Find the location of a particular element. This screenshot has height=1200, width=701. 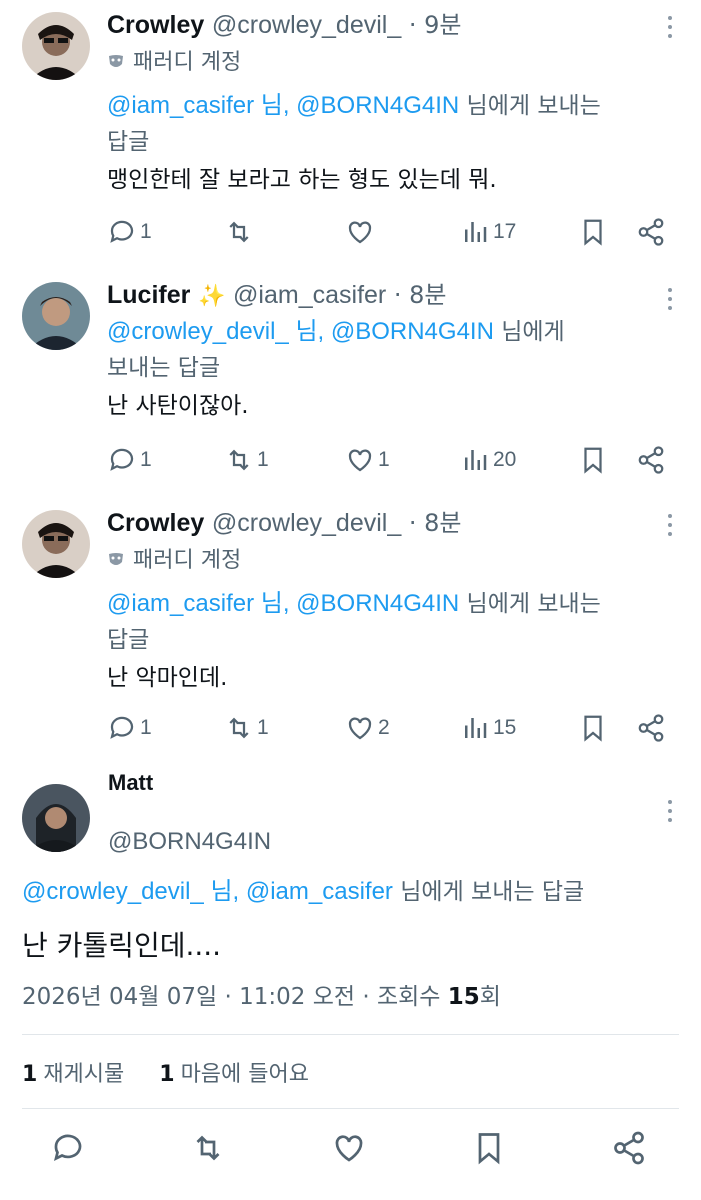

repost-count: 1 is located at coordinates (263, 727).